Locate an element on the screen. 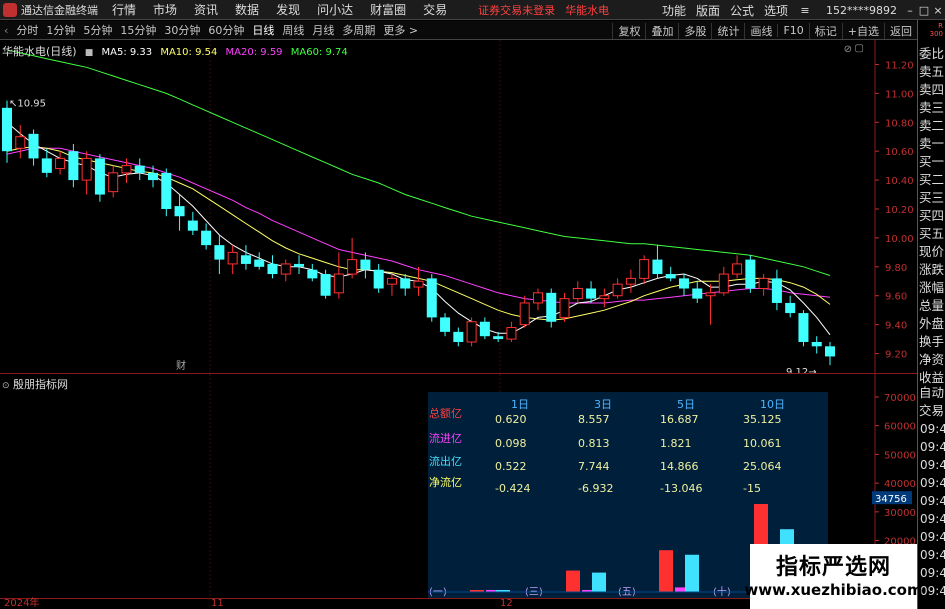  menu-functions: 功能 is located at coordinates (674, 10).